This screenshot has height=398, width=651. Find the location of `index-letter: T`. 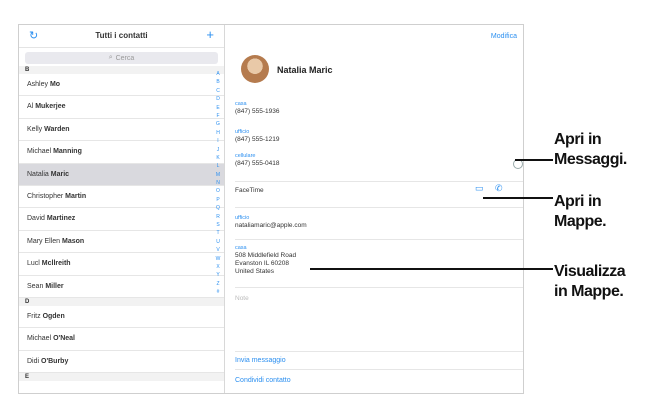

index-letter: T is located at coordinates (217, 233).